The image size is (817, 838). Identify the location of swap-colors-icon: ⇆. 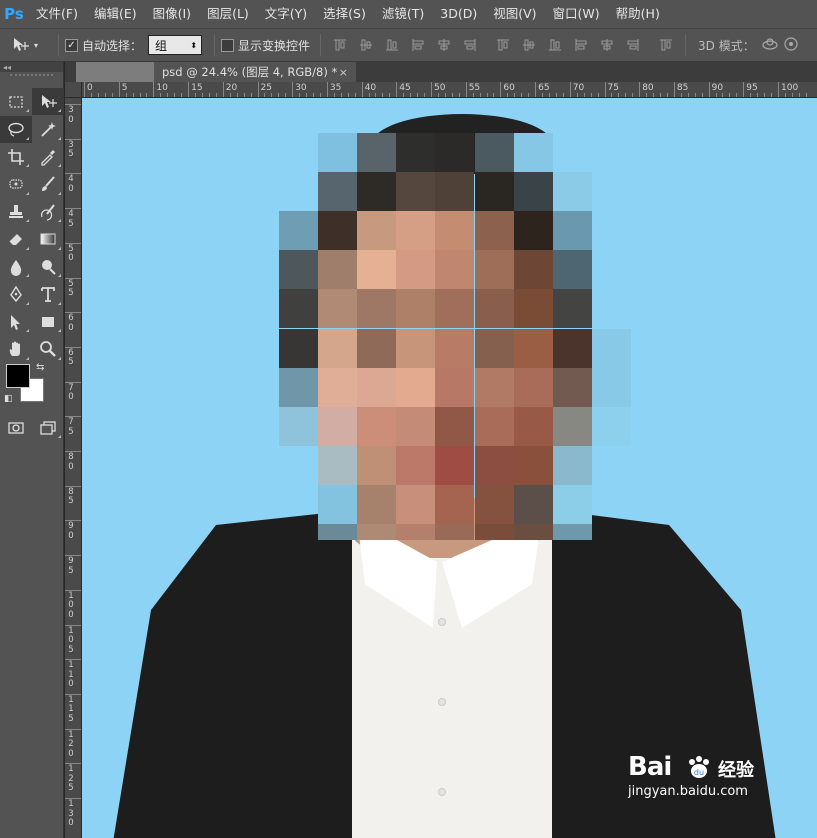
(40, 367).